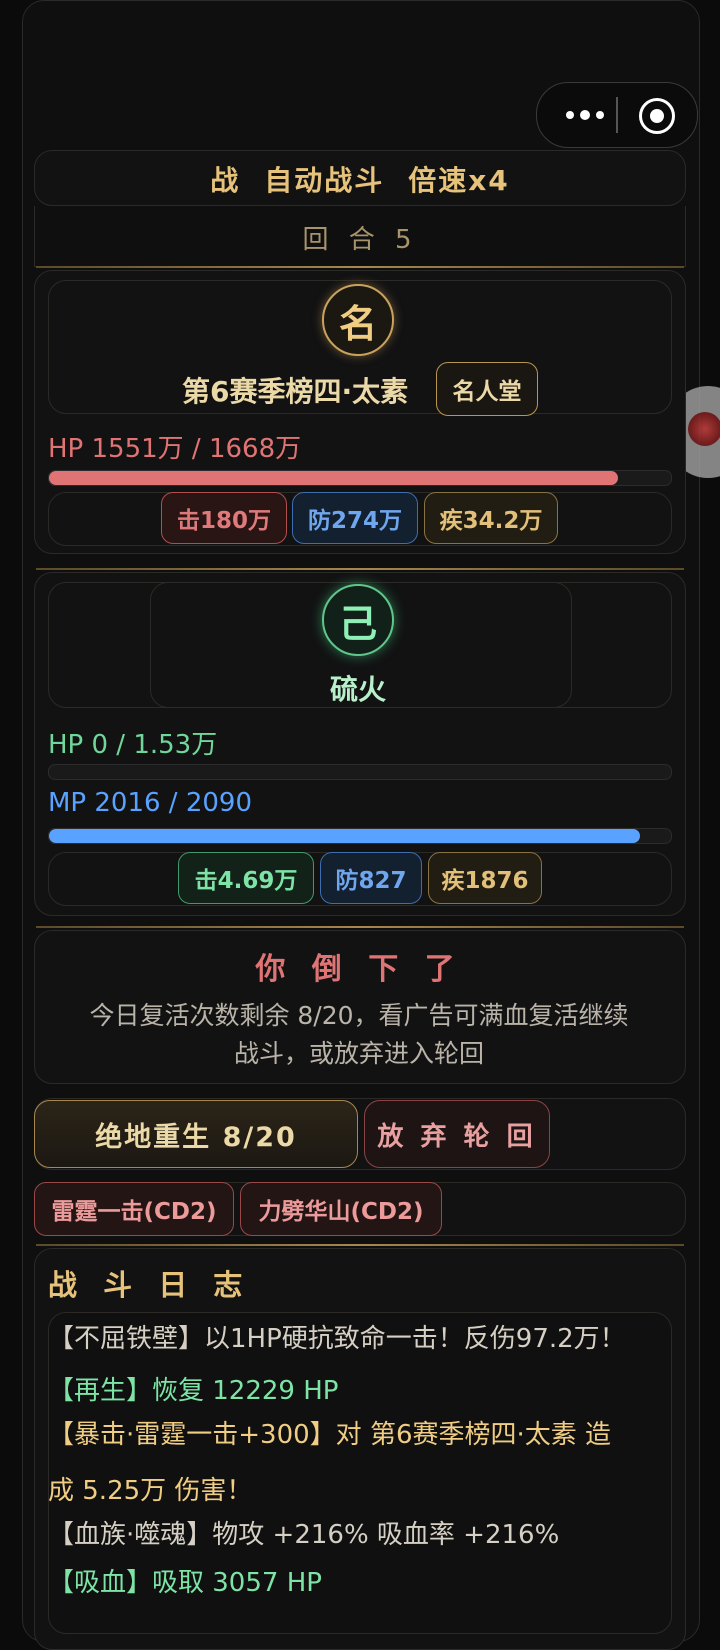  I want to click on battle-log-title: 战 斗 日 志, so click(149, 1285).